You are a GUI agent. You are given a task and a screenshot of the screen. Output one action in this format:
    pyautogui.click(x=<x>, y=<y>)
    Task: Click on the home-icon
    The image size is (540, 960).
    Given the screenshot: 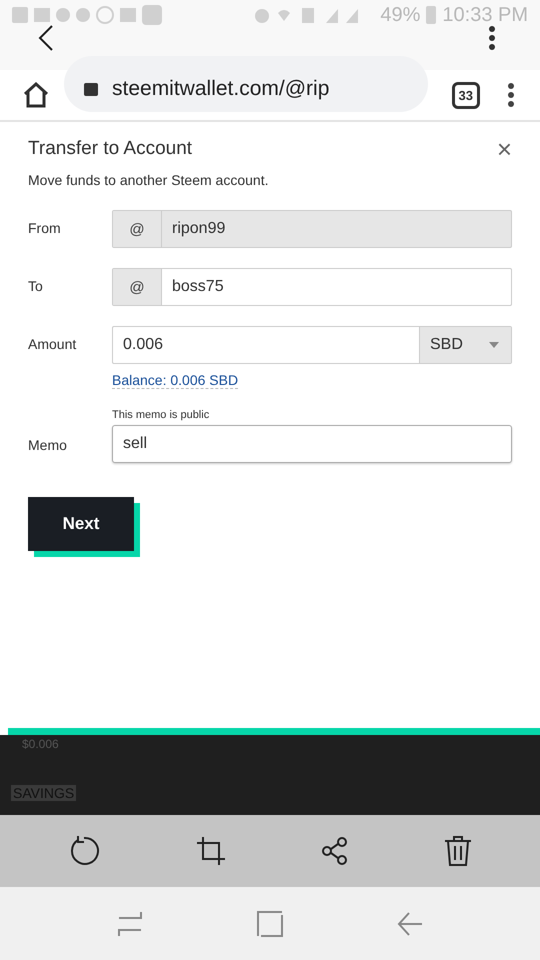 What is the action you would take?
    pyautogui.click(x=36, y=95)
    